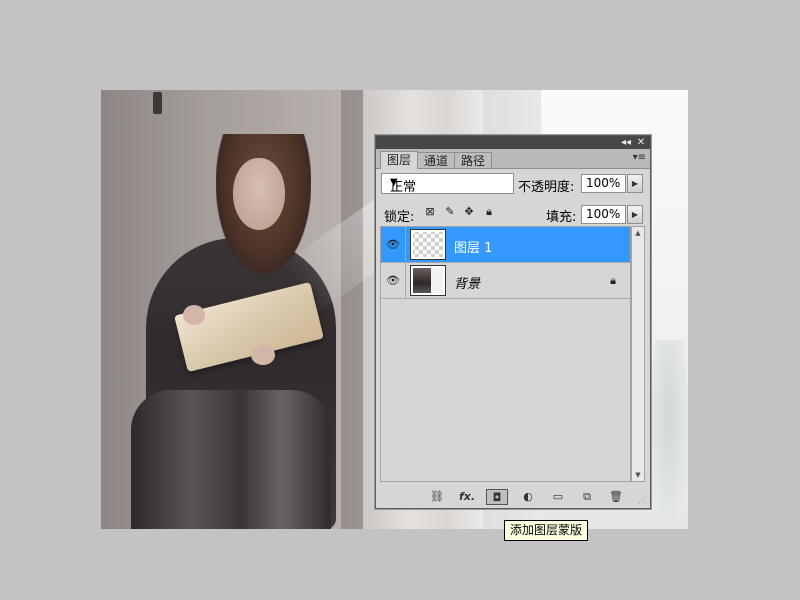  What do you see at coordinates (447, 184) in the screenshot?
I see `blend-mode-select: 正常 ▼` at bounding box center [447, 184].